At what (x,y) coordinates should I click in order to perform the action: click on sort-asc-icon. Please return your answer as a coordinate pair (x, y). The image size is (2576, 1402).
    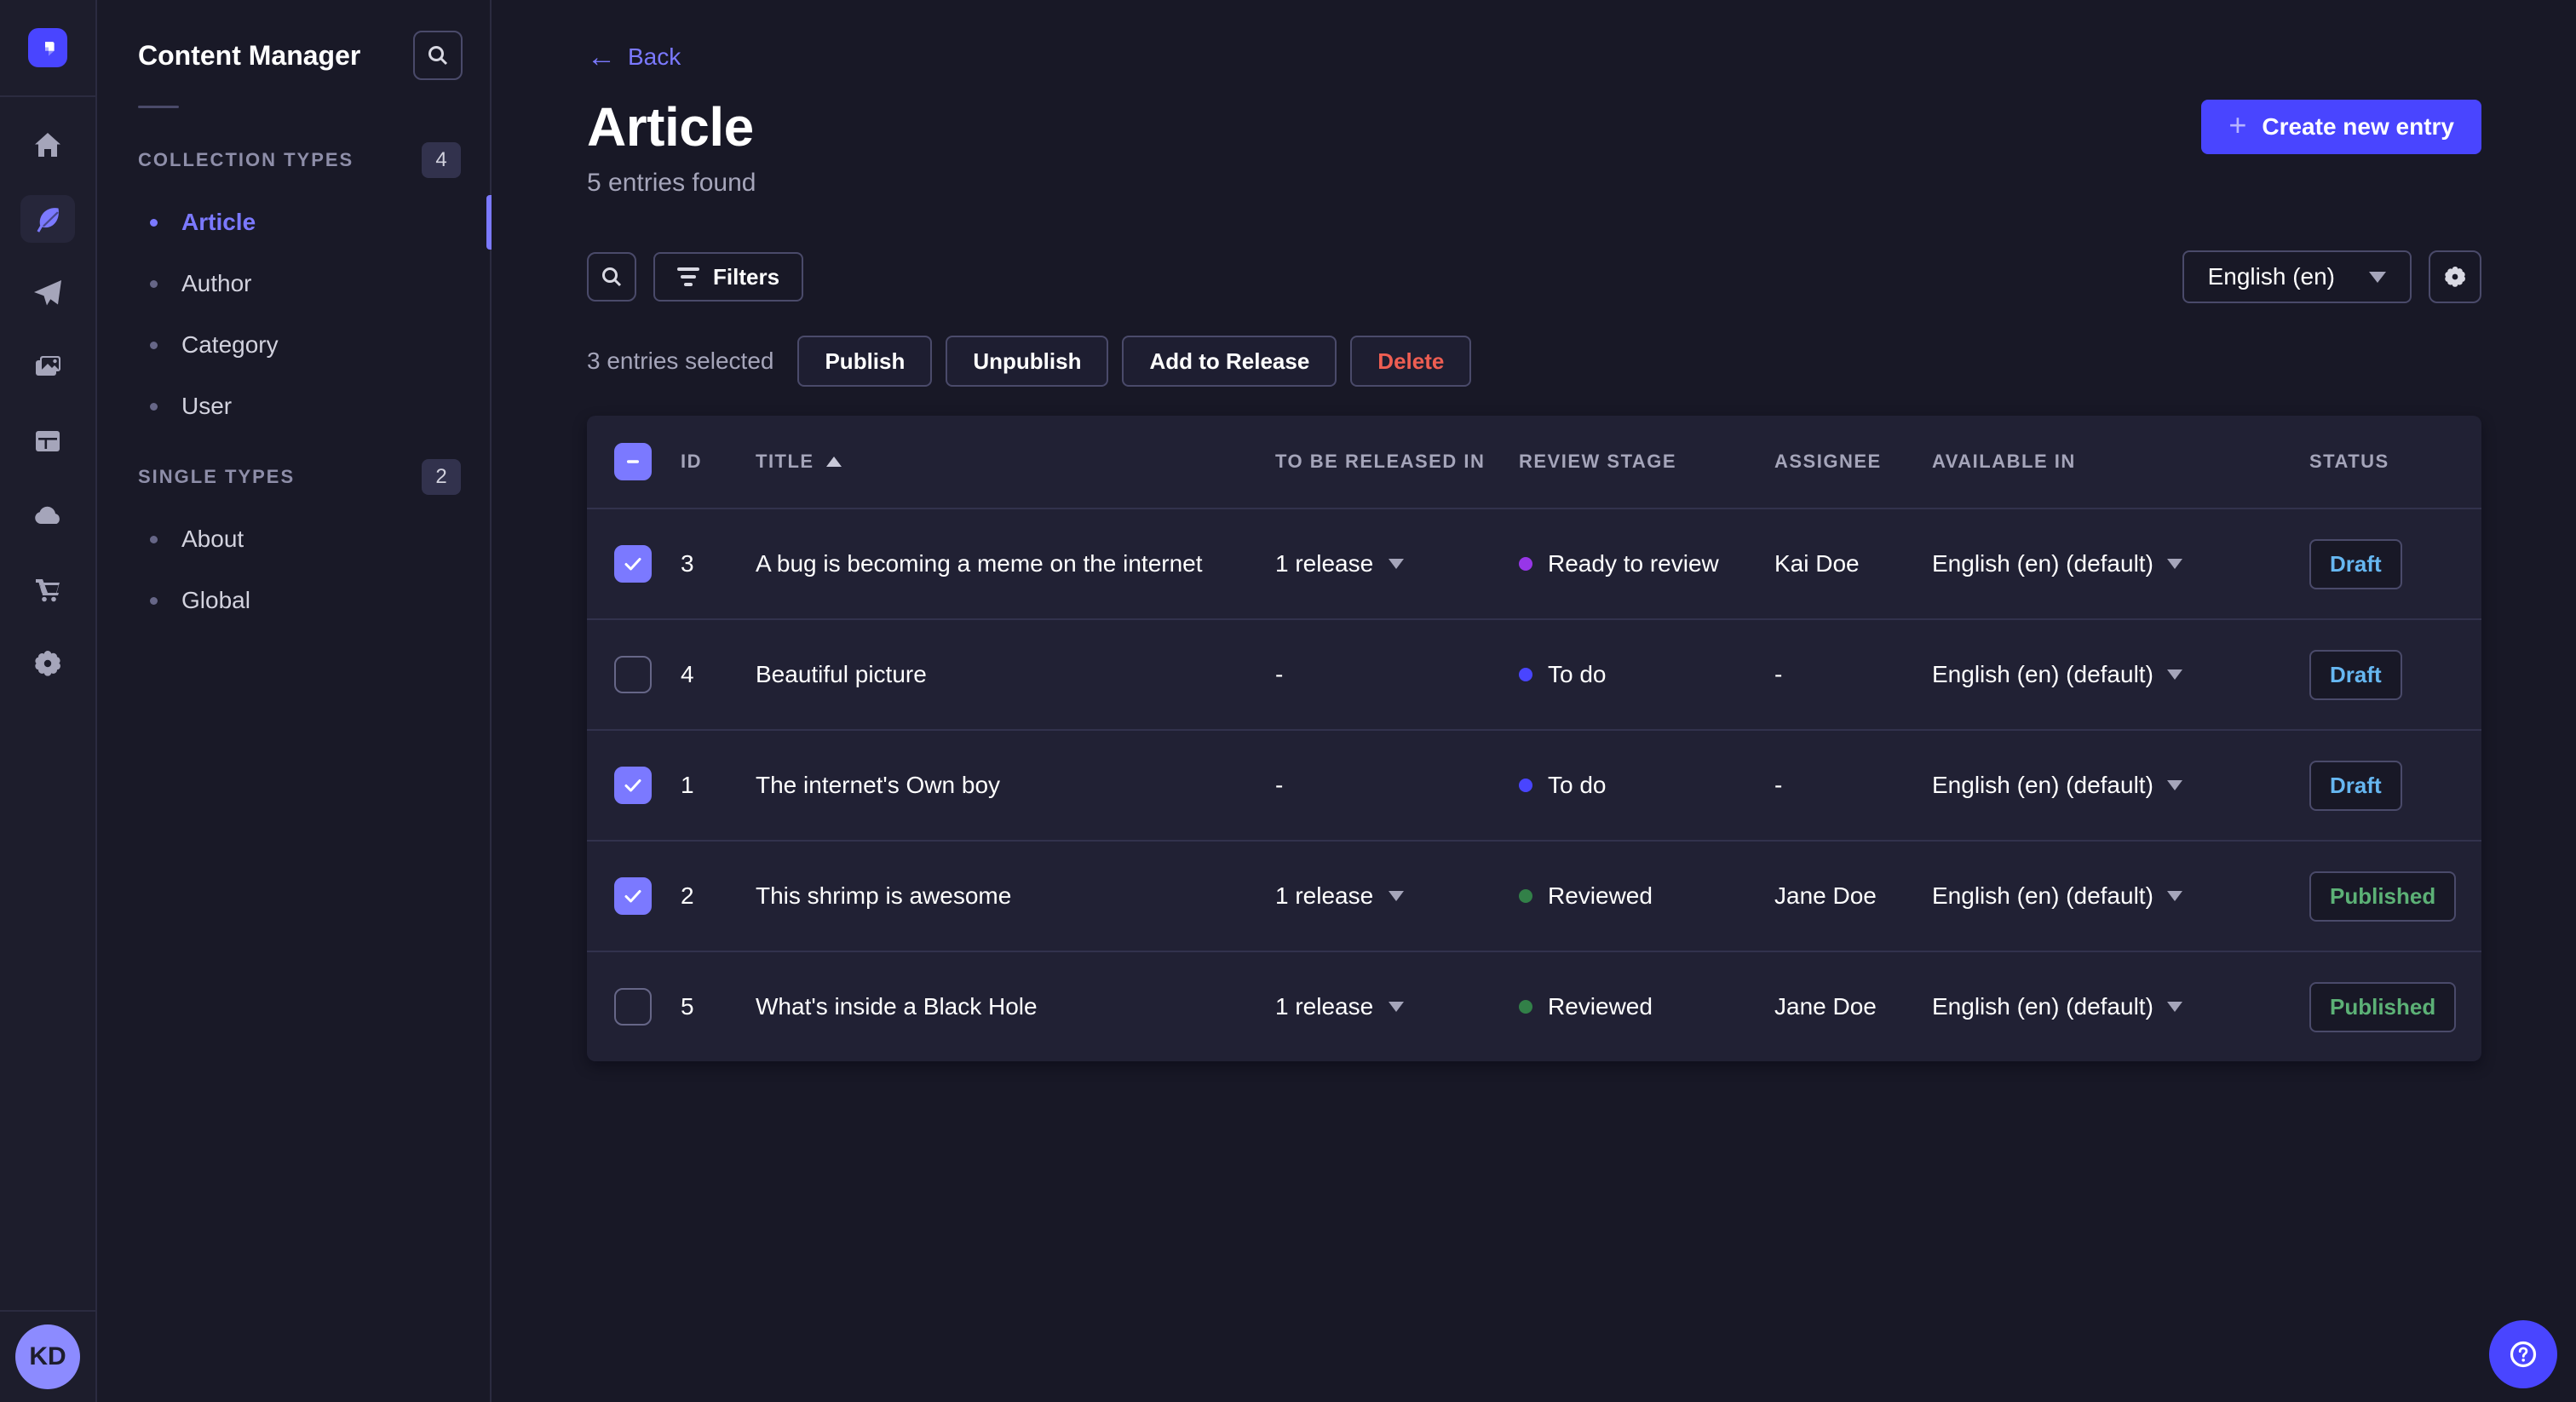
    Looking at the image, I should click on (834, 462).